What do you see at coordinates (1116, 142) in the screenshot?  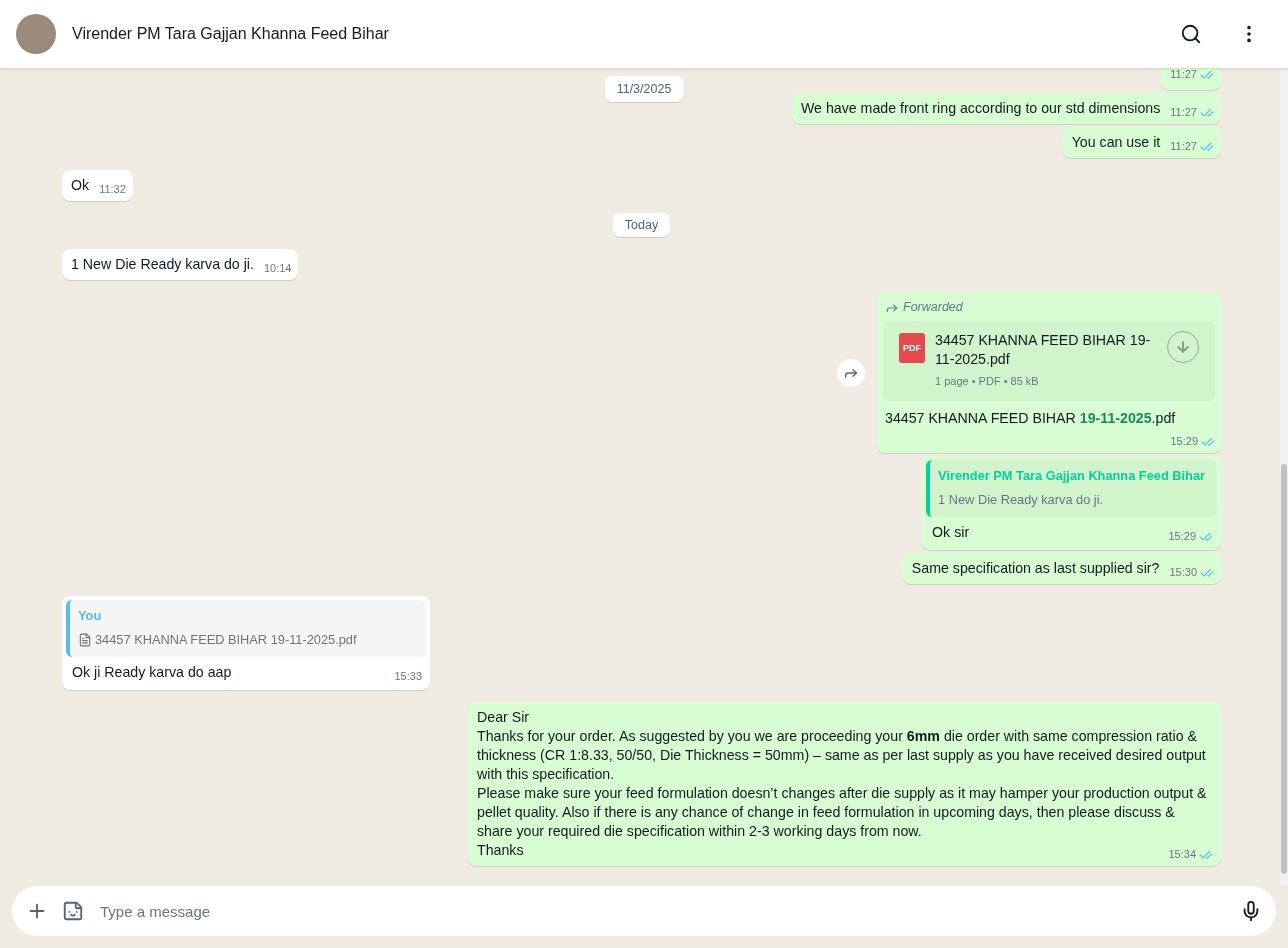 I see `message-text: You can use it` at bounding box center [1116, 142].